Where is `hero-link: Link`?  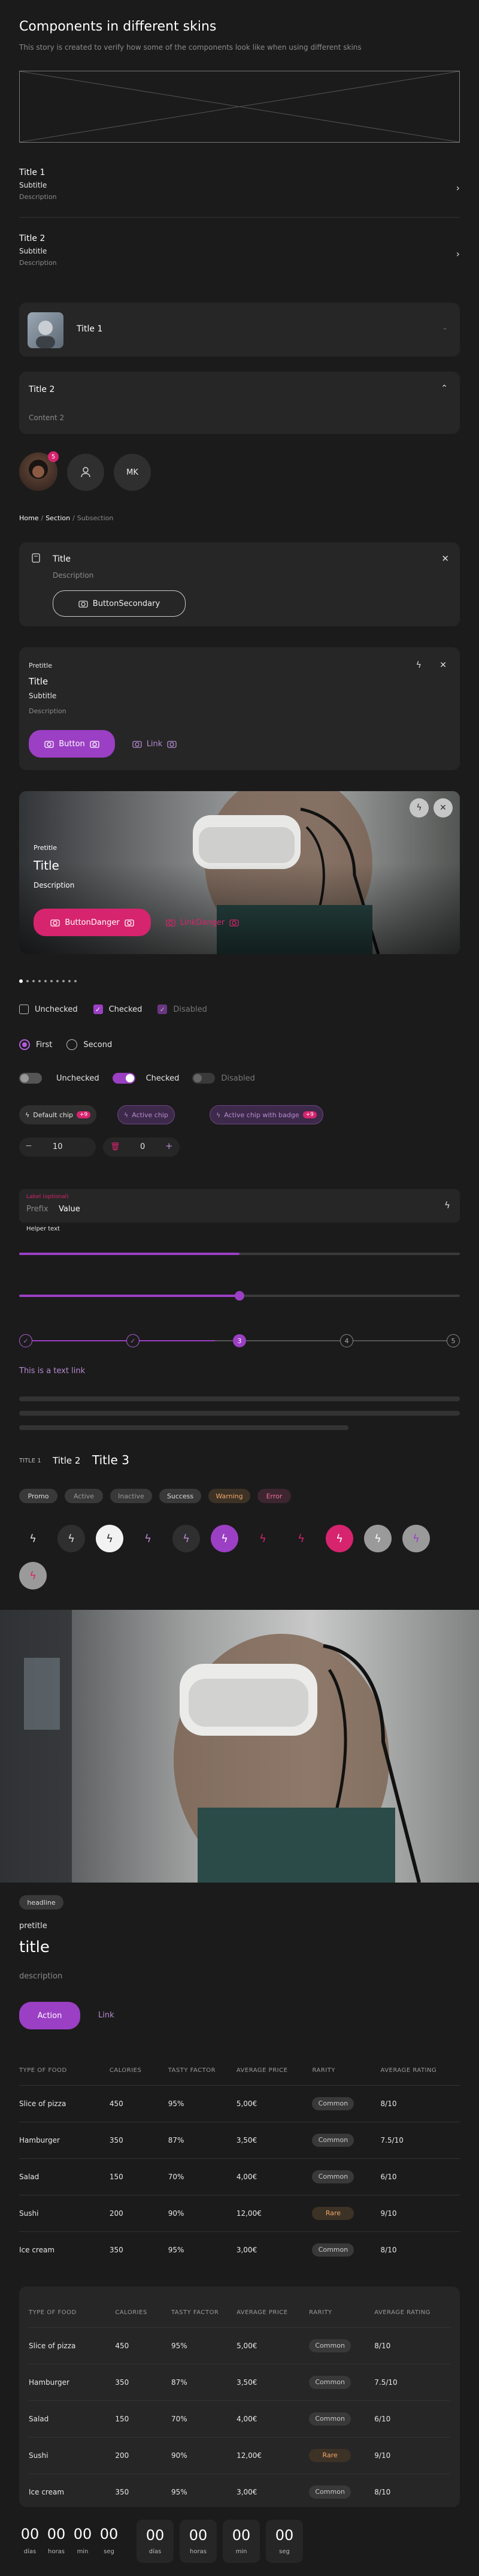
hero-link: Link is located at coordinates (106, 2015).